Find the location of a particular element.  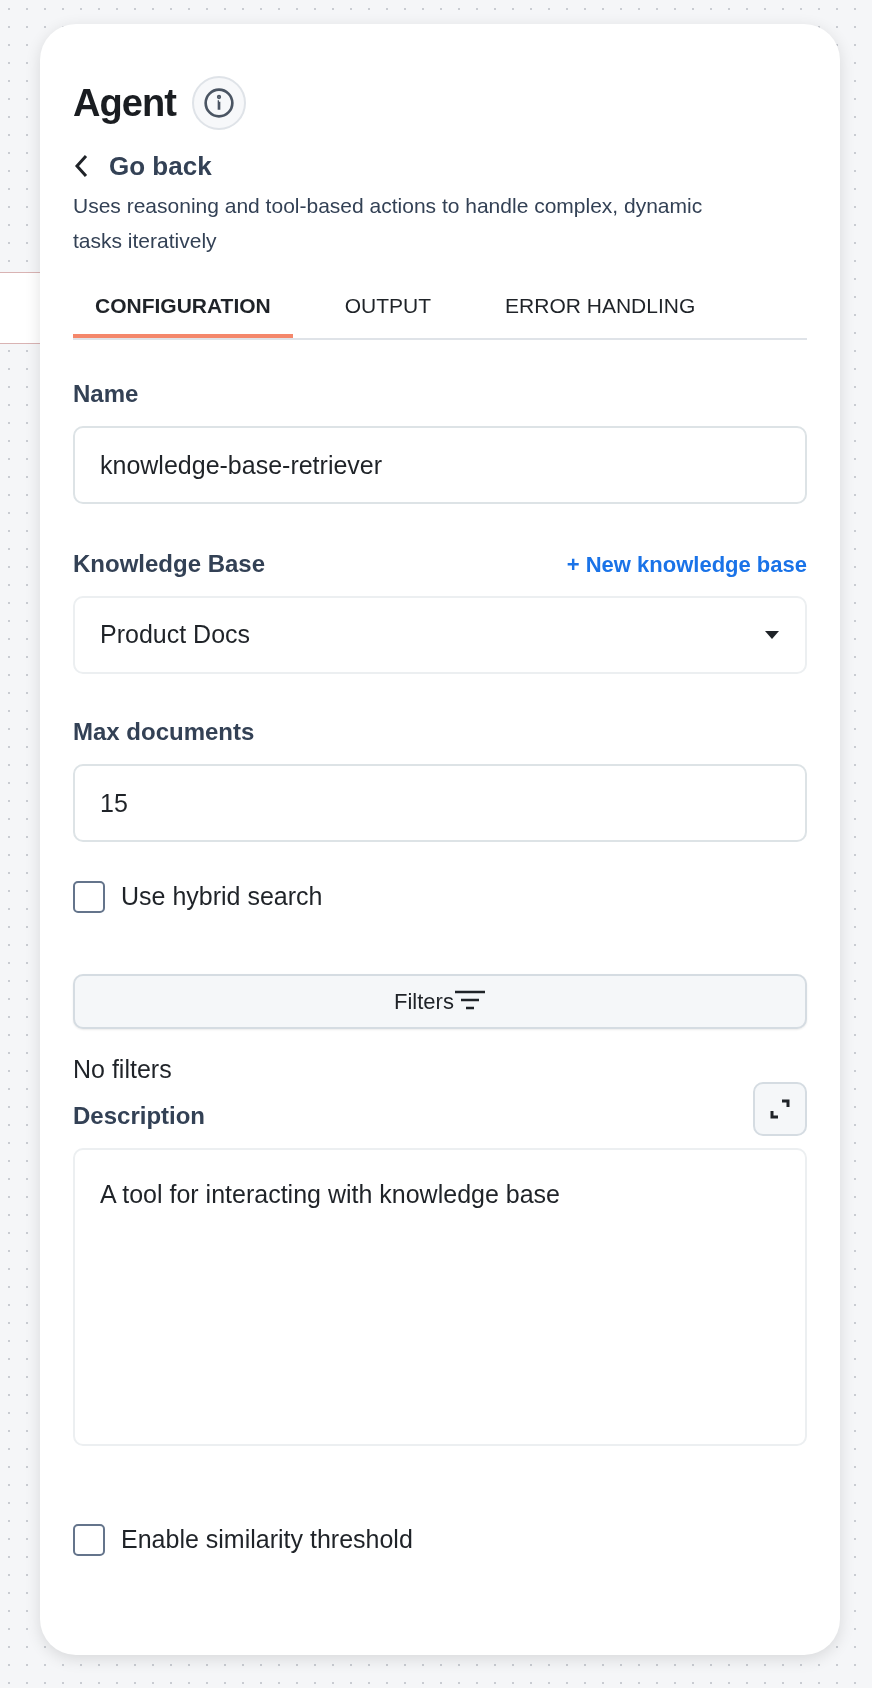

back-link: Go back is located at coordinates (142, 166).